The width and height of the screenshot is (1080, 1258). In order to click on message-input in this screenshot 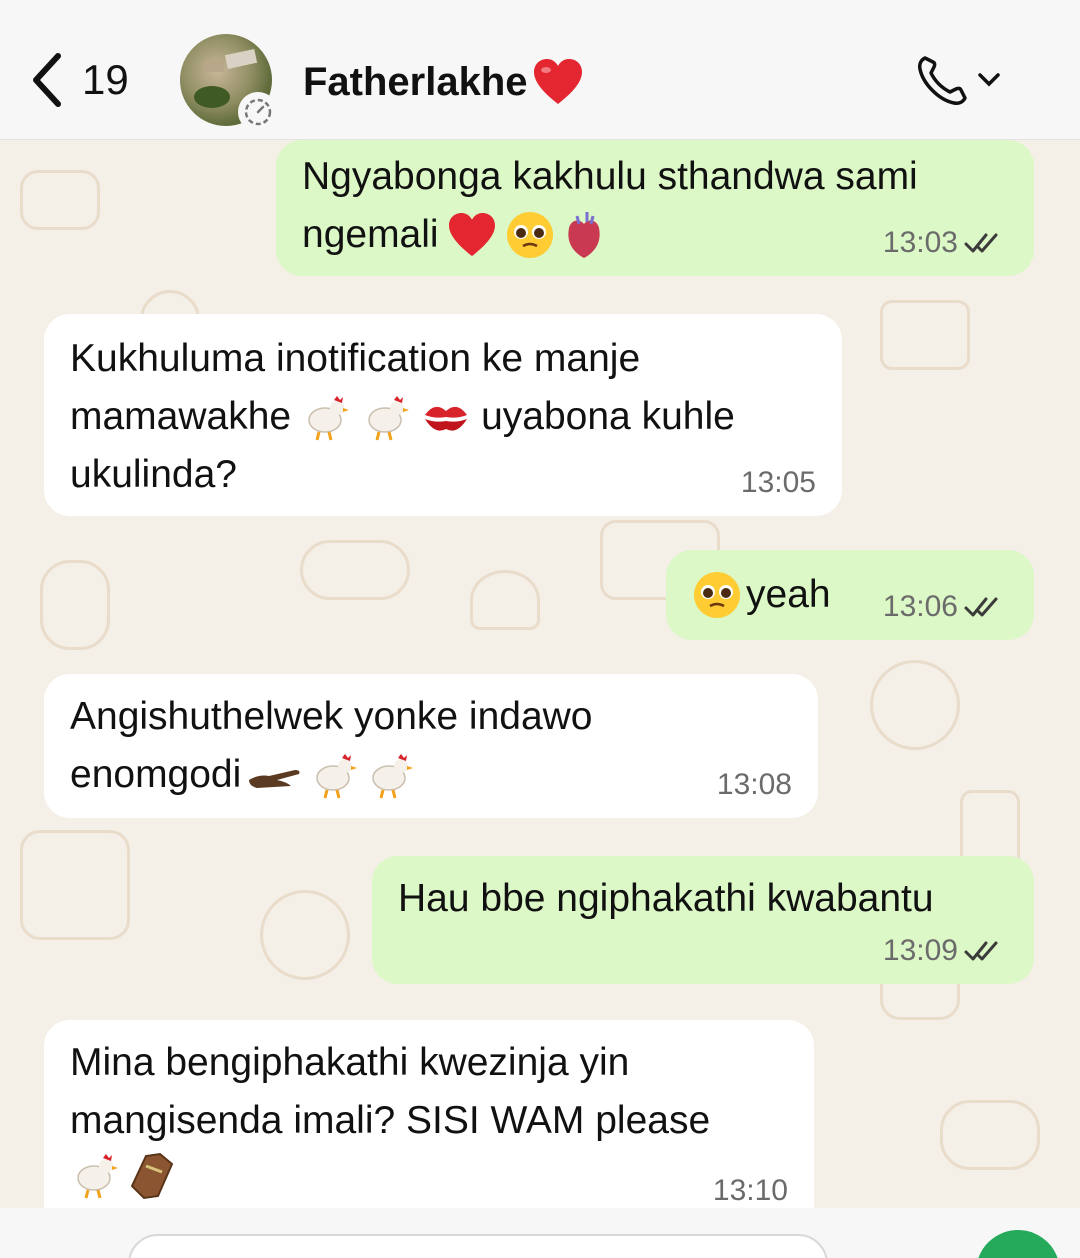, I will do `click(478, 1246)`.